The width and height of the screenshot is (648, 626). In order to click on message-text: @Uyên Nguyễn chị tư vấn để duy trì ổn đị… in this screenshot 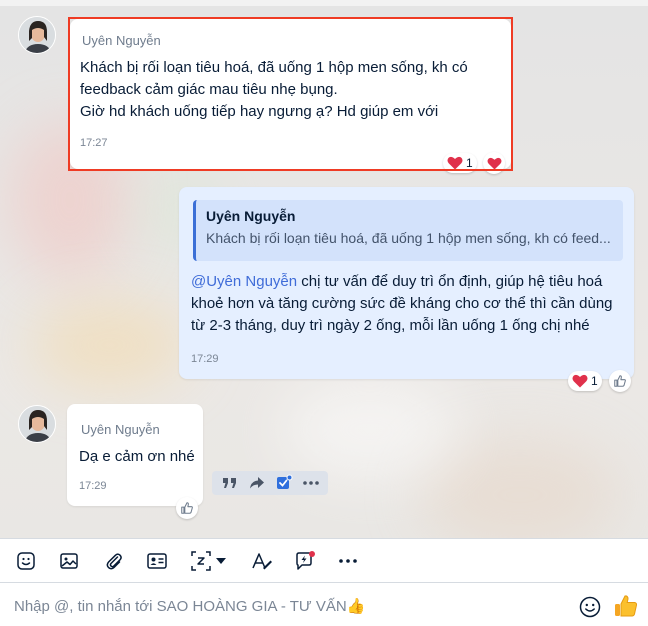, I will do `click(402, 304)`.